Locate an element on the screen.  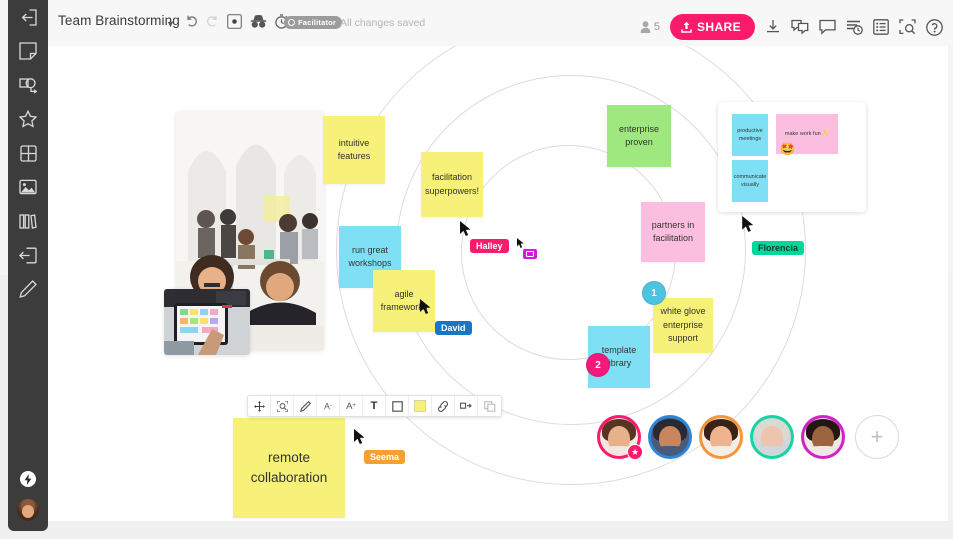
shape-tool-button is located at coordinates (397, 406).